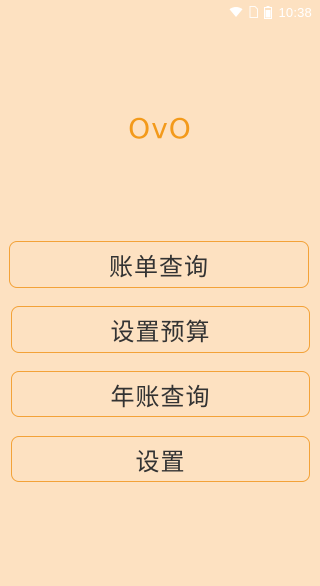  What do you see at coordinates (160, 12) in the screenshot?
I see `status-bar: 10:38` at bounding box center [160, 12].